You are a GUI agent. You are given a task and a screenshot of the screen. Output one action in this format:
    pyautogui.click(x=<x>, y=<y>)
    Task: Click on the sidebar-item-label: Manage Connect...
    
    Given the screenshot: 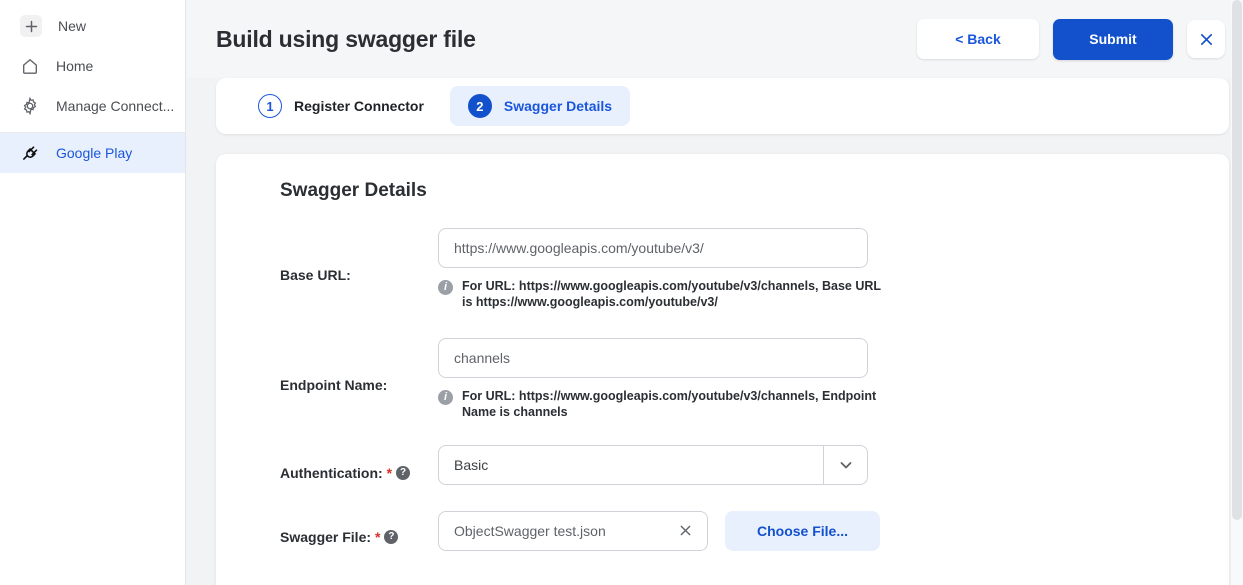 What is the action you would take?
    pyautogui.click(x=115, y=106)
    